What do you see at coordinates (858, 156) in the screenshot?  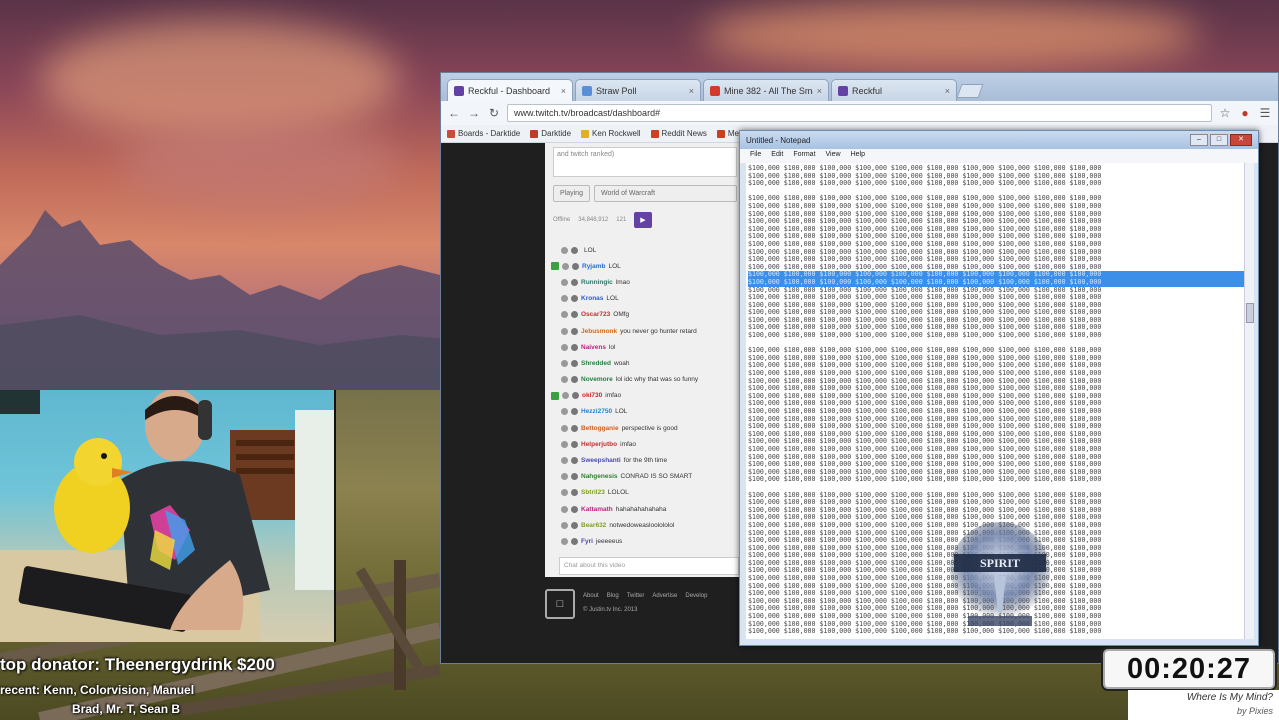 I see `menu-item: Help` at bounding box center [858, 156].